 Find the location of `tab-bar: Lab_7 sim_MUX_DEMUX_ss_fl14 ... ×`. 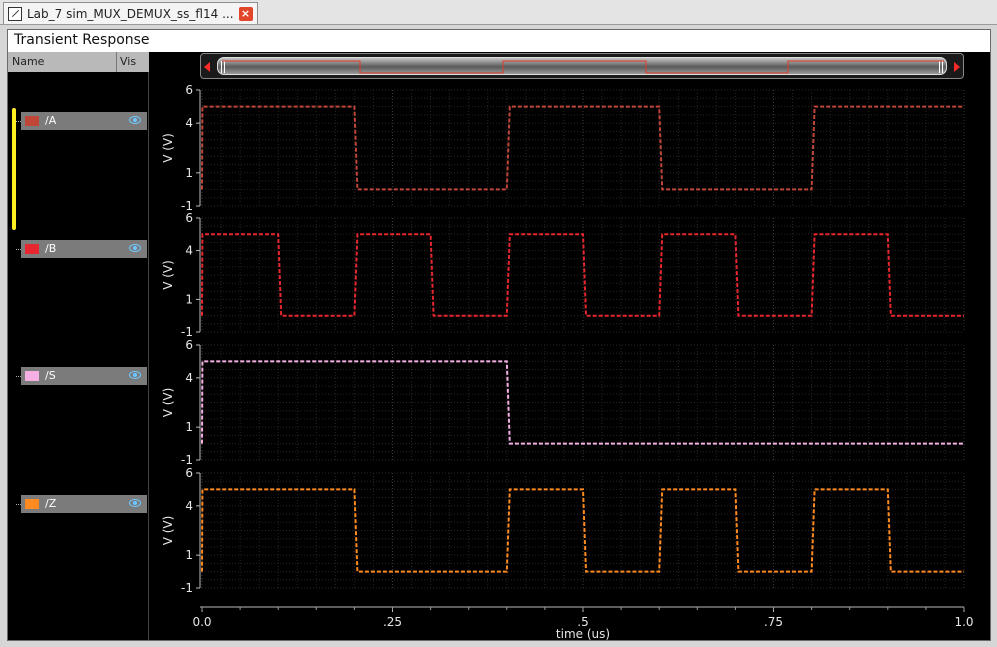

tab-bar: Lab_7 sim_MUX_DEMUX_ss_fl14 ... × is located at coordinates (498, 12).